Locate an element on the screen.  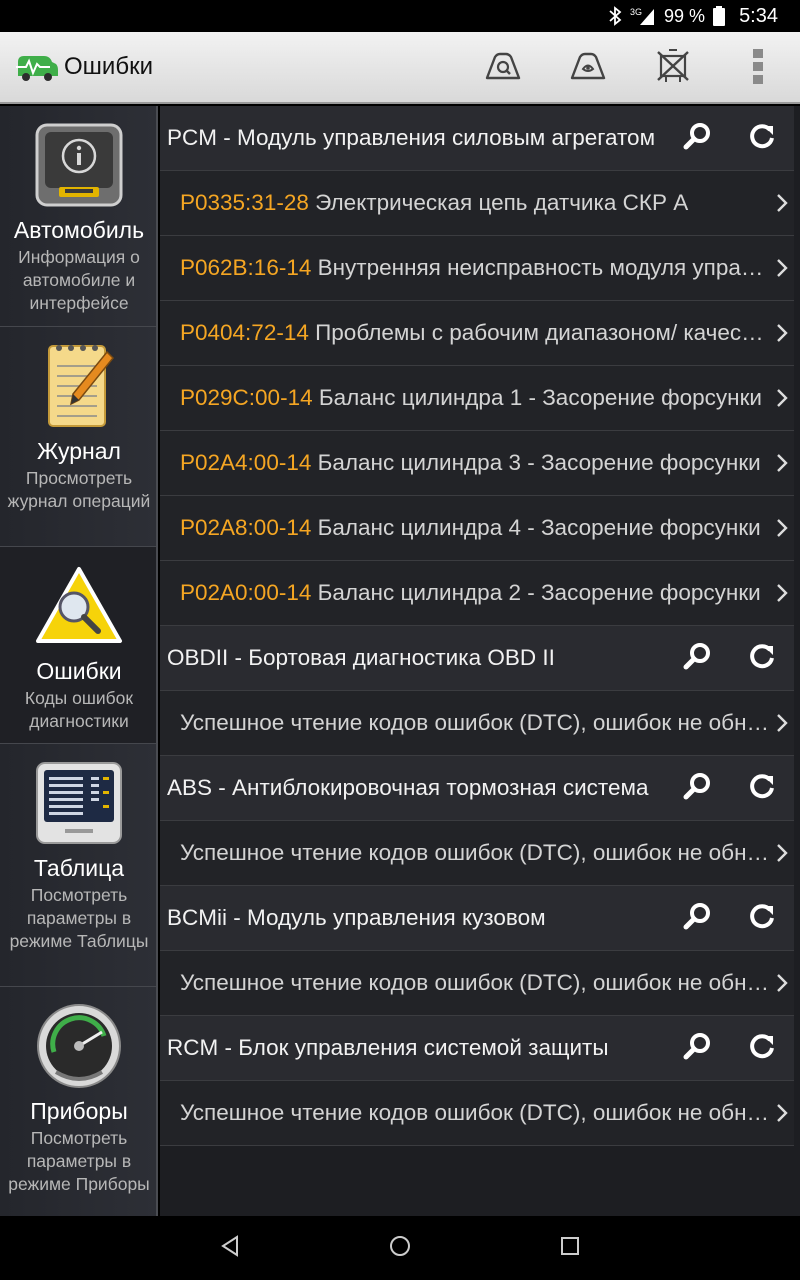
status-bar: 3G 99 % 5:34 is located at coordinates (400, 16).